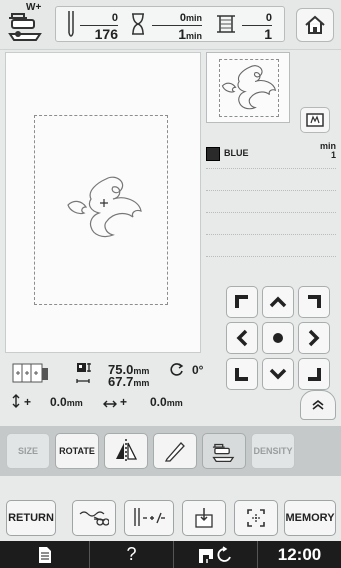 The height and width of the screenshot is (568, 341). I want to click on sewing-counters: 0 176 0min 1min 0 1, so click(170, 24).